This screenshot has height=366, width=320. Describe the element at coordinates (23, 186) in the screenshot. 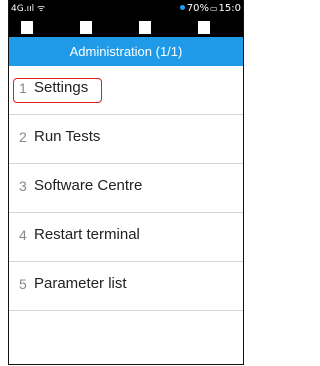

I see `menu-item-number: 3` at that location.